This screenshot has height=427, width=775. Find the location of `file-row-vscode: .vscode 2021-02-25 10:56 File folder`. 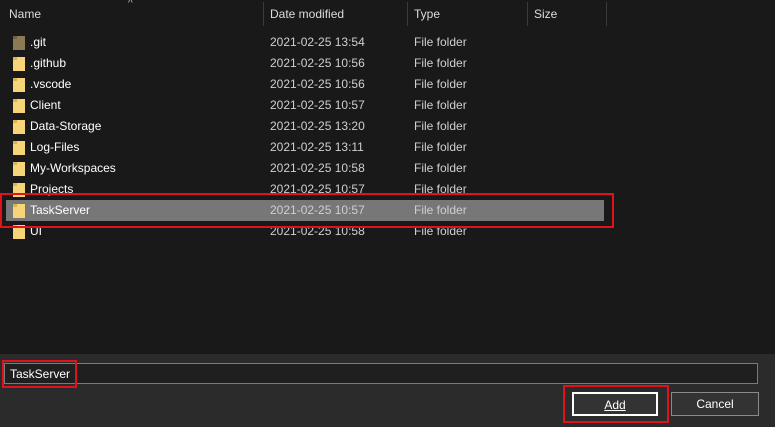

file-row-vscode: .vscode 2021-02-25 10:56 File folder is located at coordinates (305, 84).